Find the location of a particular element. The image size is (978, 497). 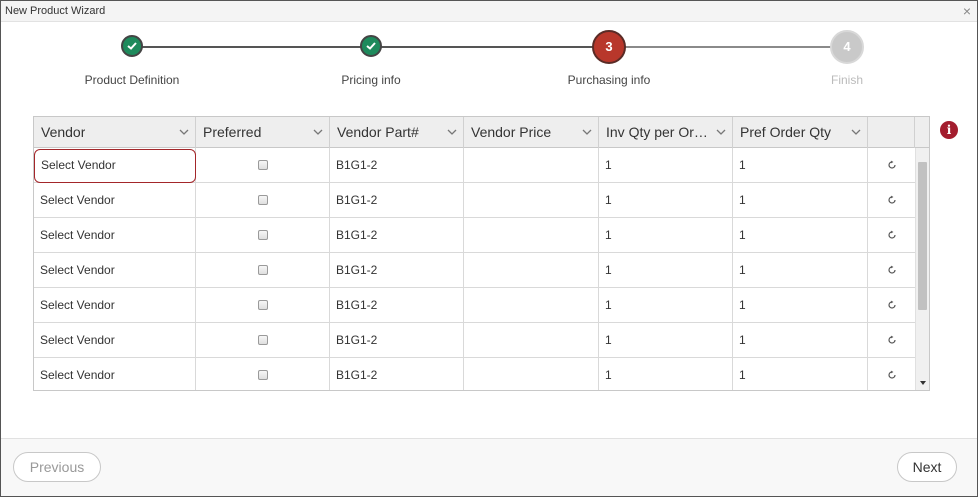

next-button: Next is located at coordinates (927, 467).